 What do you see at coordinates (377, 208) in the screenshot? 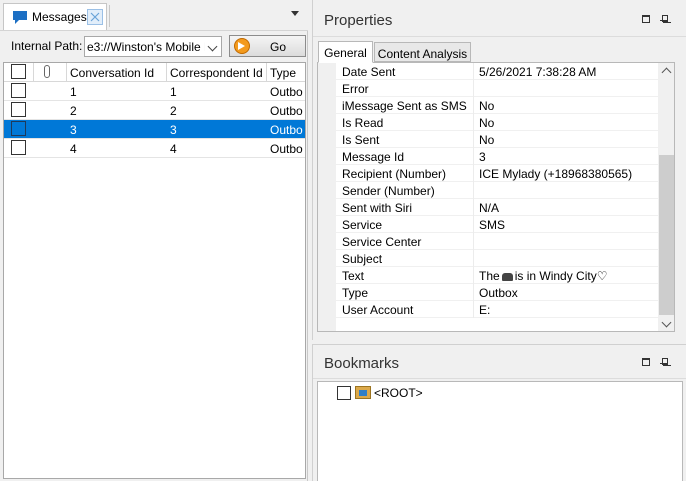
I see `property-key: Sent with Siri` at bounding box center [377, 208].